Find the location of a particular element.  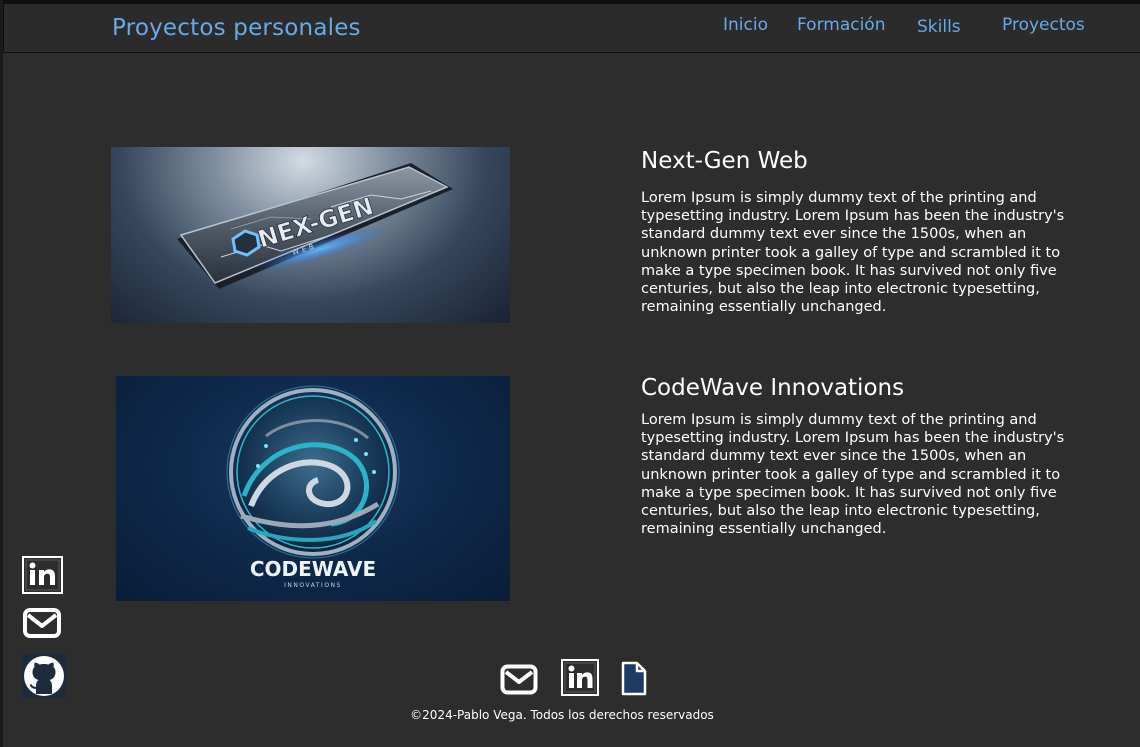

project-image-codewave: CODEWAVE INNOVATIONS is located at coordinates (313, 488).